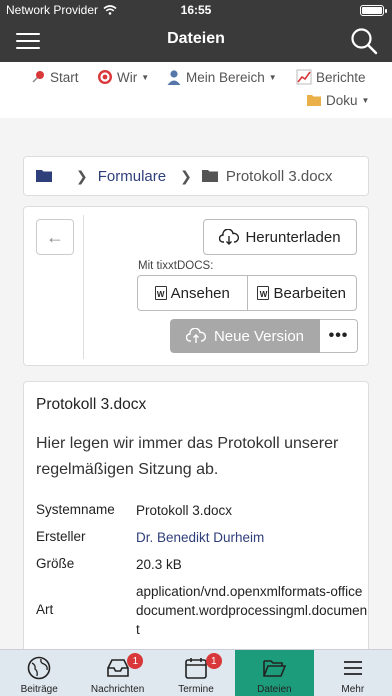 This screenshot has height=696, width=392. I want to click on breadcrumb-link-formulare: Formulare, so click(132, 176).